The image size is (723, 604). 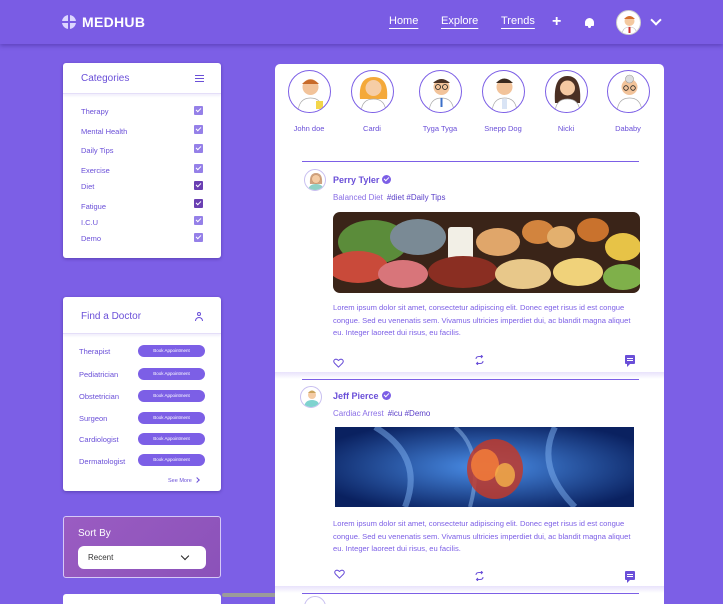 I want to click on category-checkbox-fatigue, so click(x=198, y=203).